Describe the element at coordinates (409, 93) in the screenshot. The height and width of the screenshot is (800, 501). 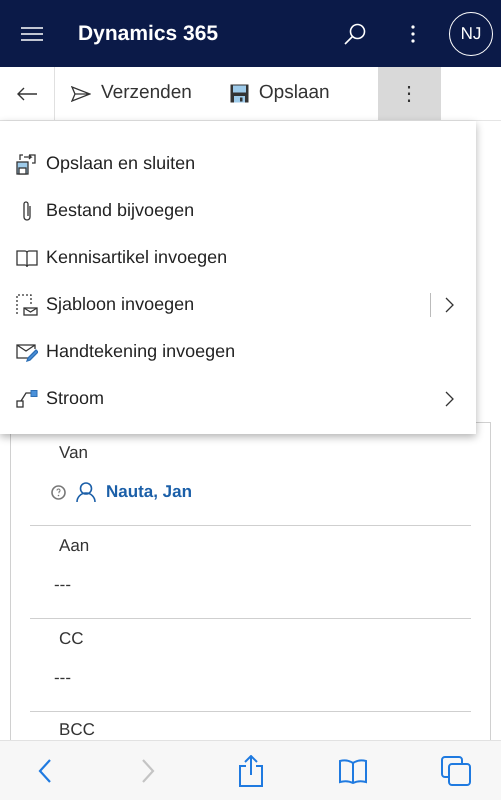
I see `overflow-button: ⋮` at that location.